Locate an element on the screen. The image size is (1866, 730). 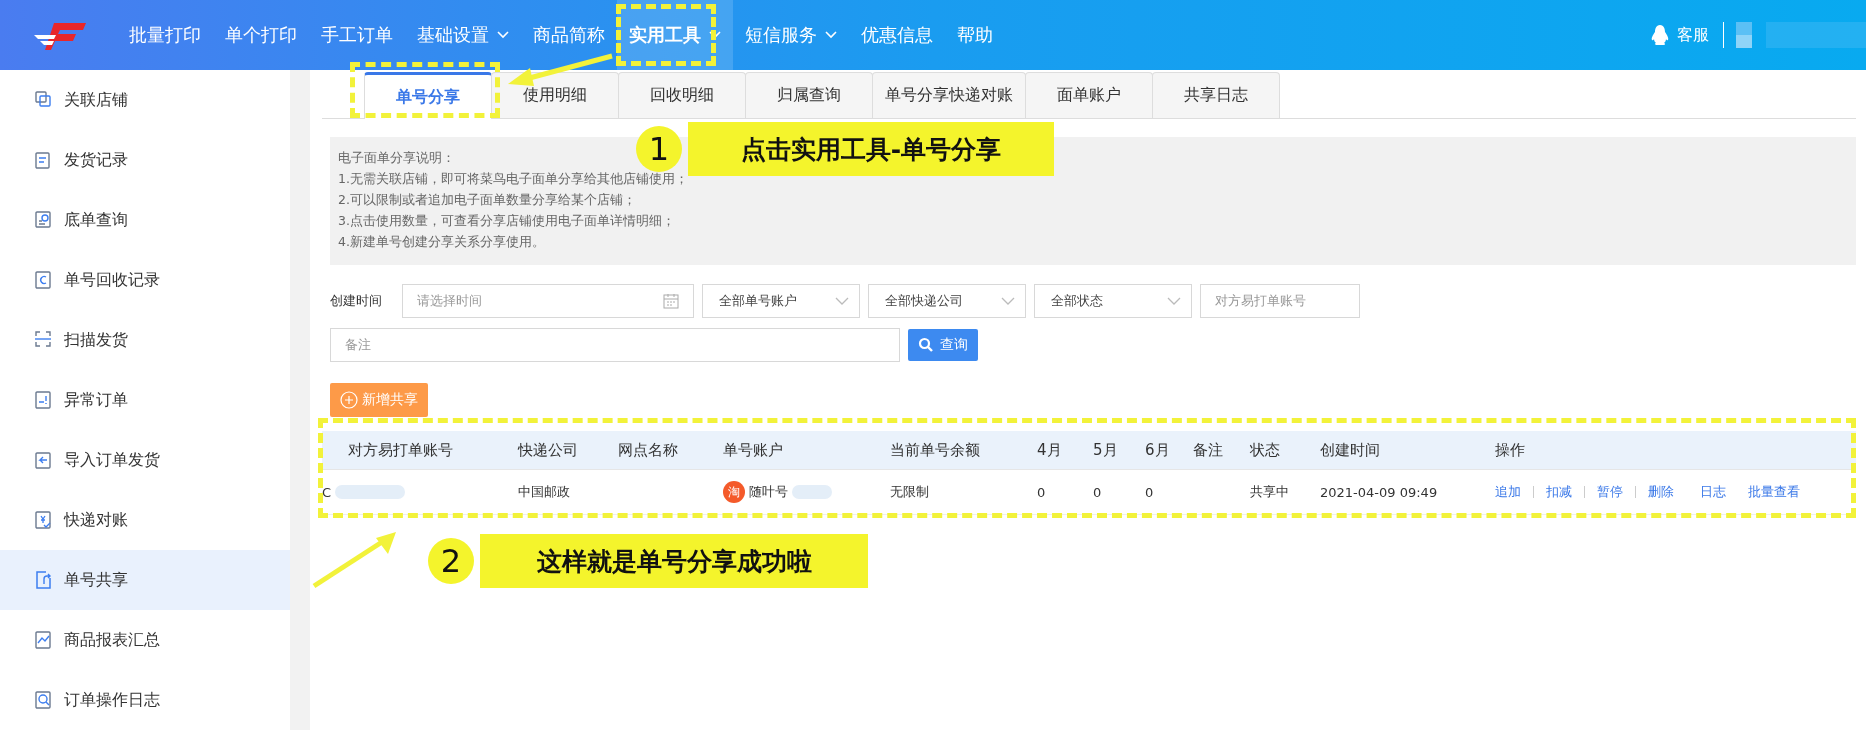
table-cell: 中国邮政 is located at coordinates (568, 492).